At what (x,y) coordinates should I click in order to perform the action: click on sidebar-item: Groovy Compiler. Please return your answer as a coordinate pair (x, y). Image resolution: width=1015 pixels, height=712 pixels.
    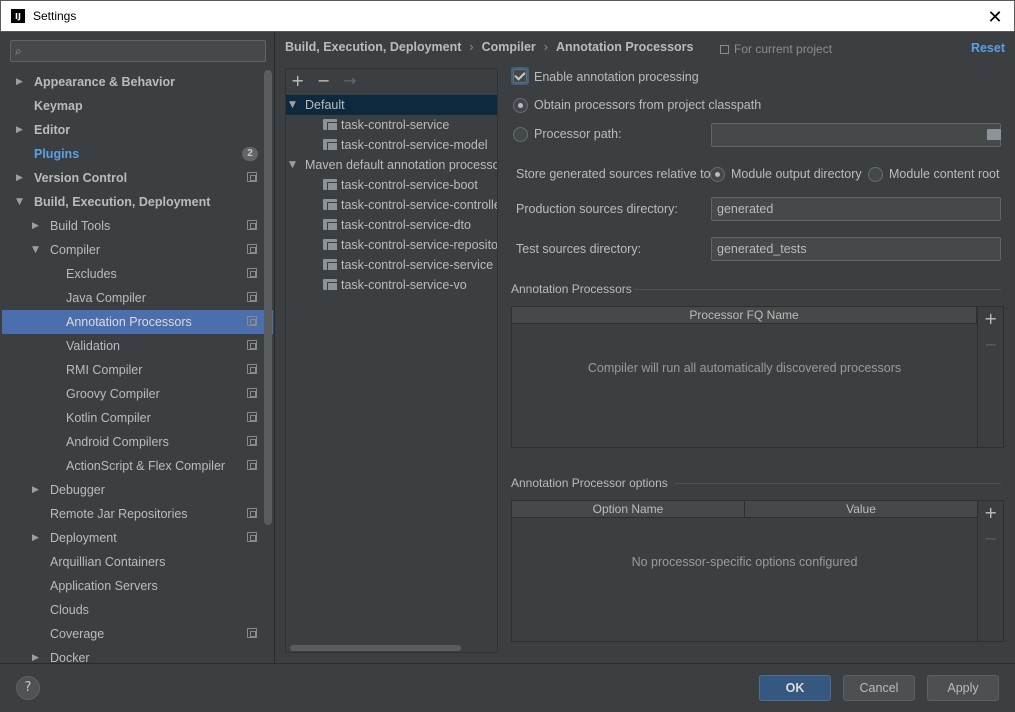
    Looking at the image, I should click on (133, 394).